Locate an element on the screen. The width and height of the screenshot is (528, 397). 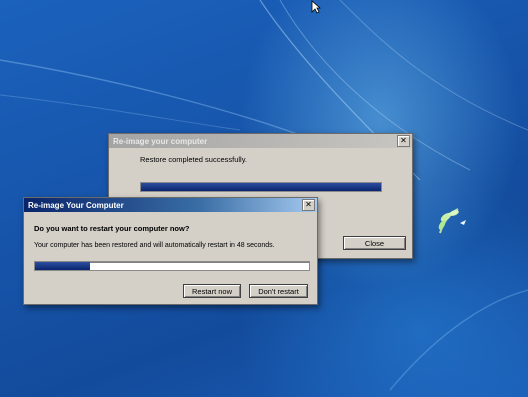
restart-now-button: Restart now is located at coordinates (212, 291).